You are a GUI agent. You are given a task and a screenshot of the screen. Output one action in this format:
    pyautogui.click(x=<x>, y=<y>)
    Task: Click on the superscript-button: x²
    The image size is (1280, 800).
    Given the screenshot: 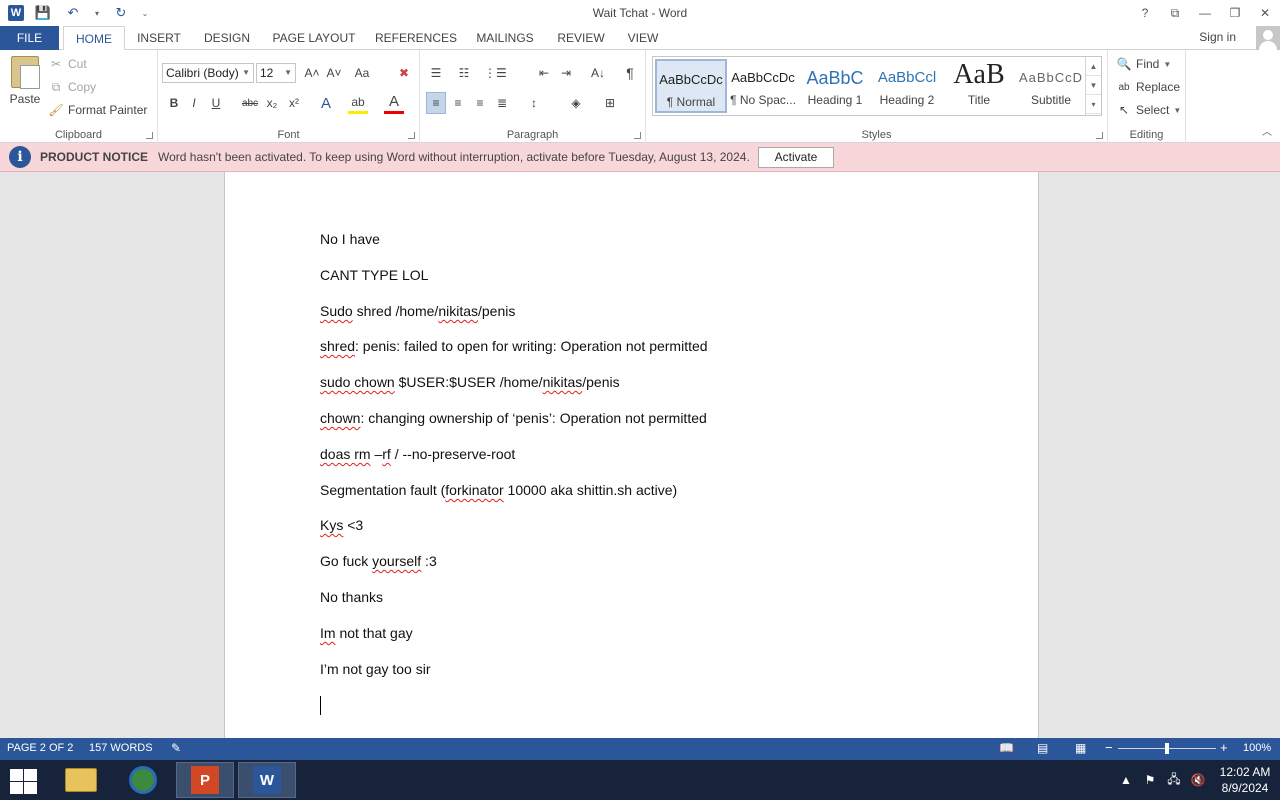 What is the action you would take?
    pyautogui.click(x=294, y=103)
    